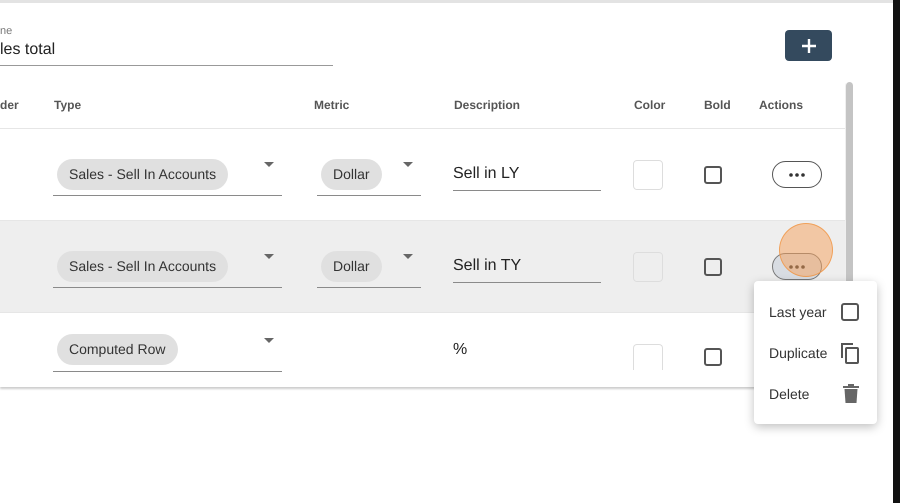  I want to click on column-header: Metric, so click(332, 105).